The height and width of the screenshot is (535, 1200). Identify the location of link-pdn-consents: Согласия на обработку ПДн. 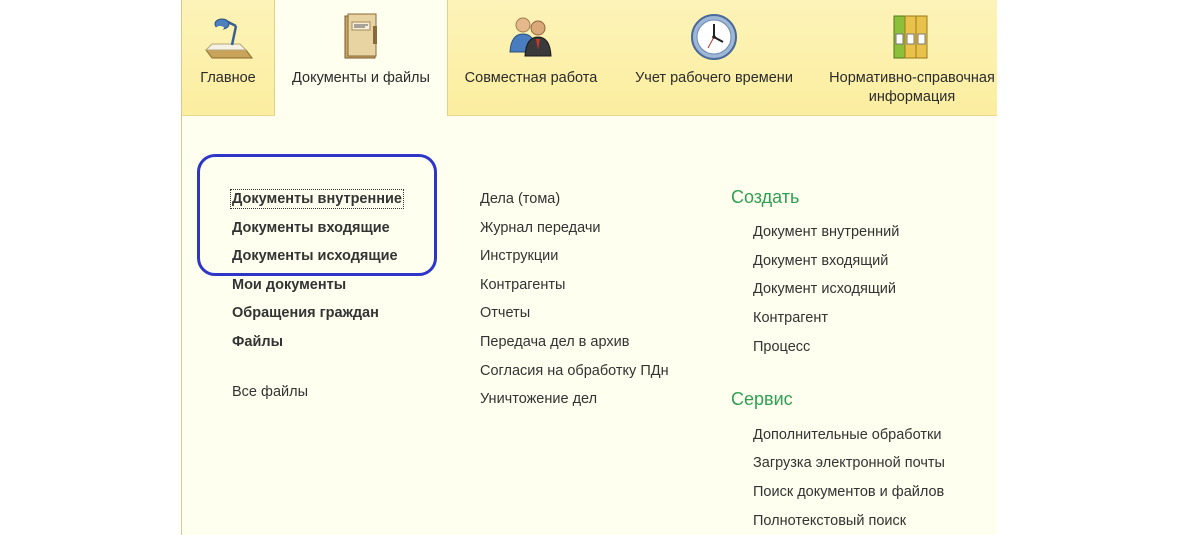
(574, 371).